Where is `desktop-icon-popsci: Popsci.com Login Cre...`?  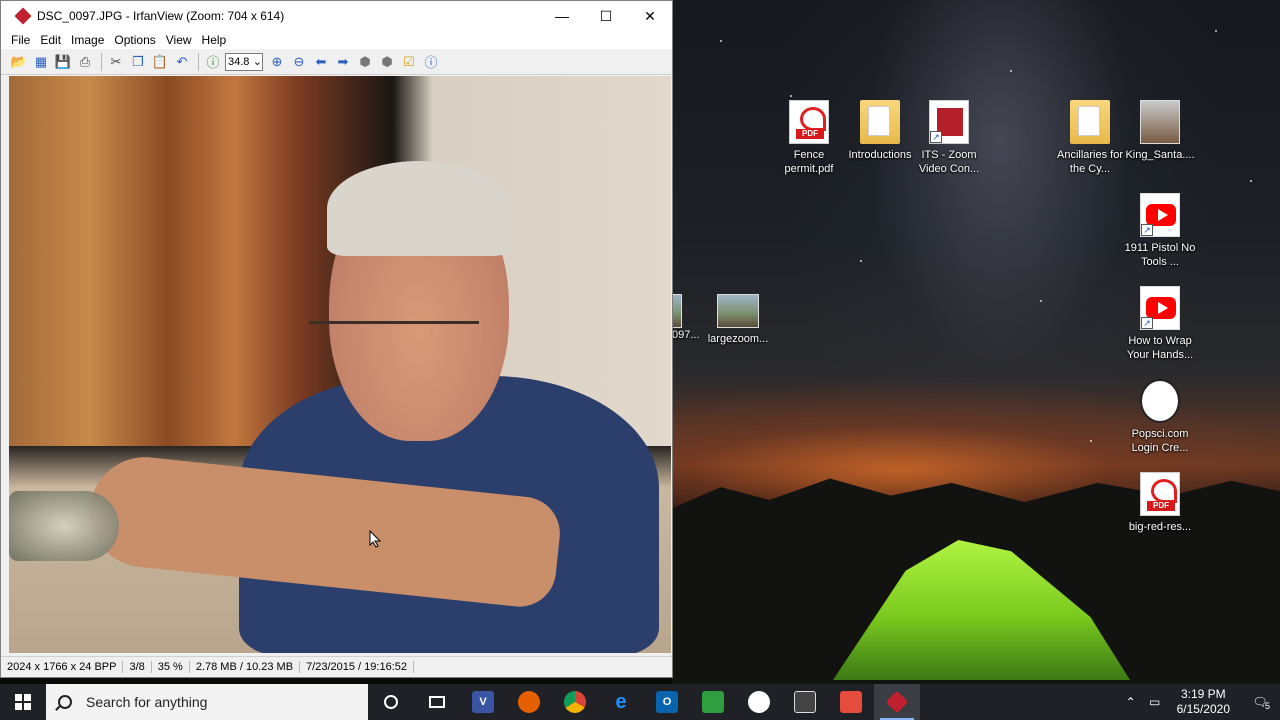
desktop-icon-popsci: Popsci.com Login Cre... is located at coordinates (1160, 417).